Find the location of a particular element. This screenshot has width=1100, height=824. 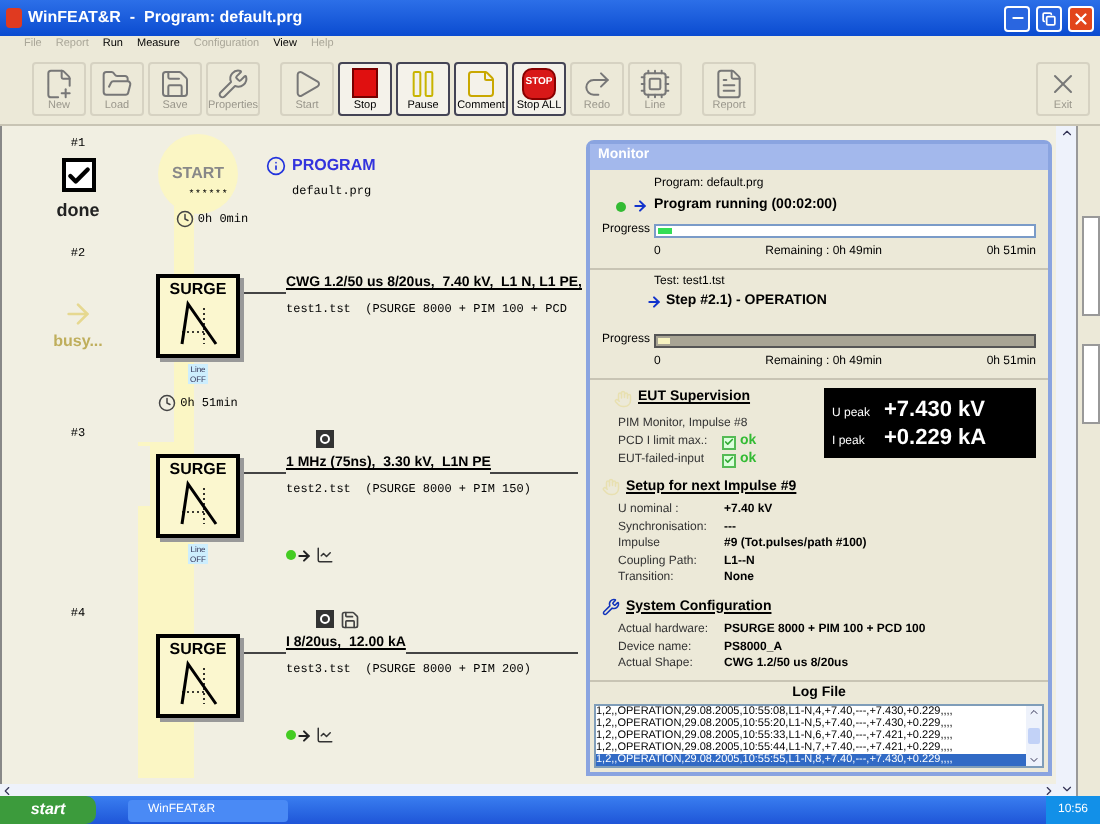

scroll-up-icon is located at coordinates (1066, 133).